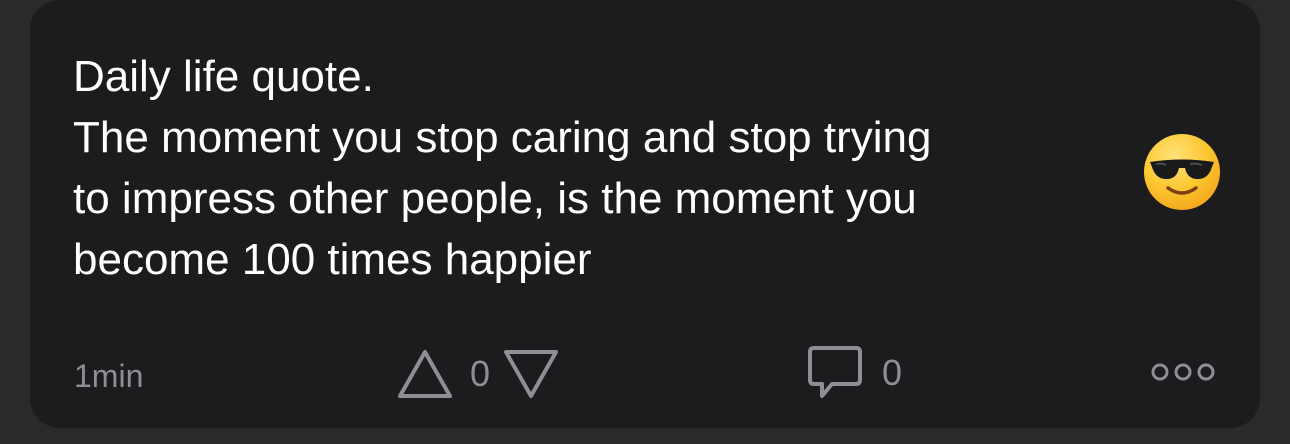 Image resolution: width=1290 pixels, height=444 pixels. I want to click on sunglasses-emoji-icon, so click(1182, 172).